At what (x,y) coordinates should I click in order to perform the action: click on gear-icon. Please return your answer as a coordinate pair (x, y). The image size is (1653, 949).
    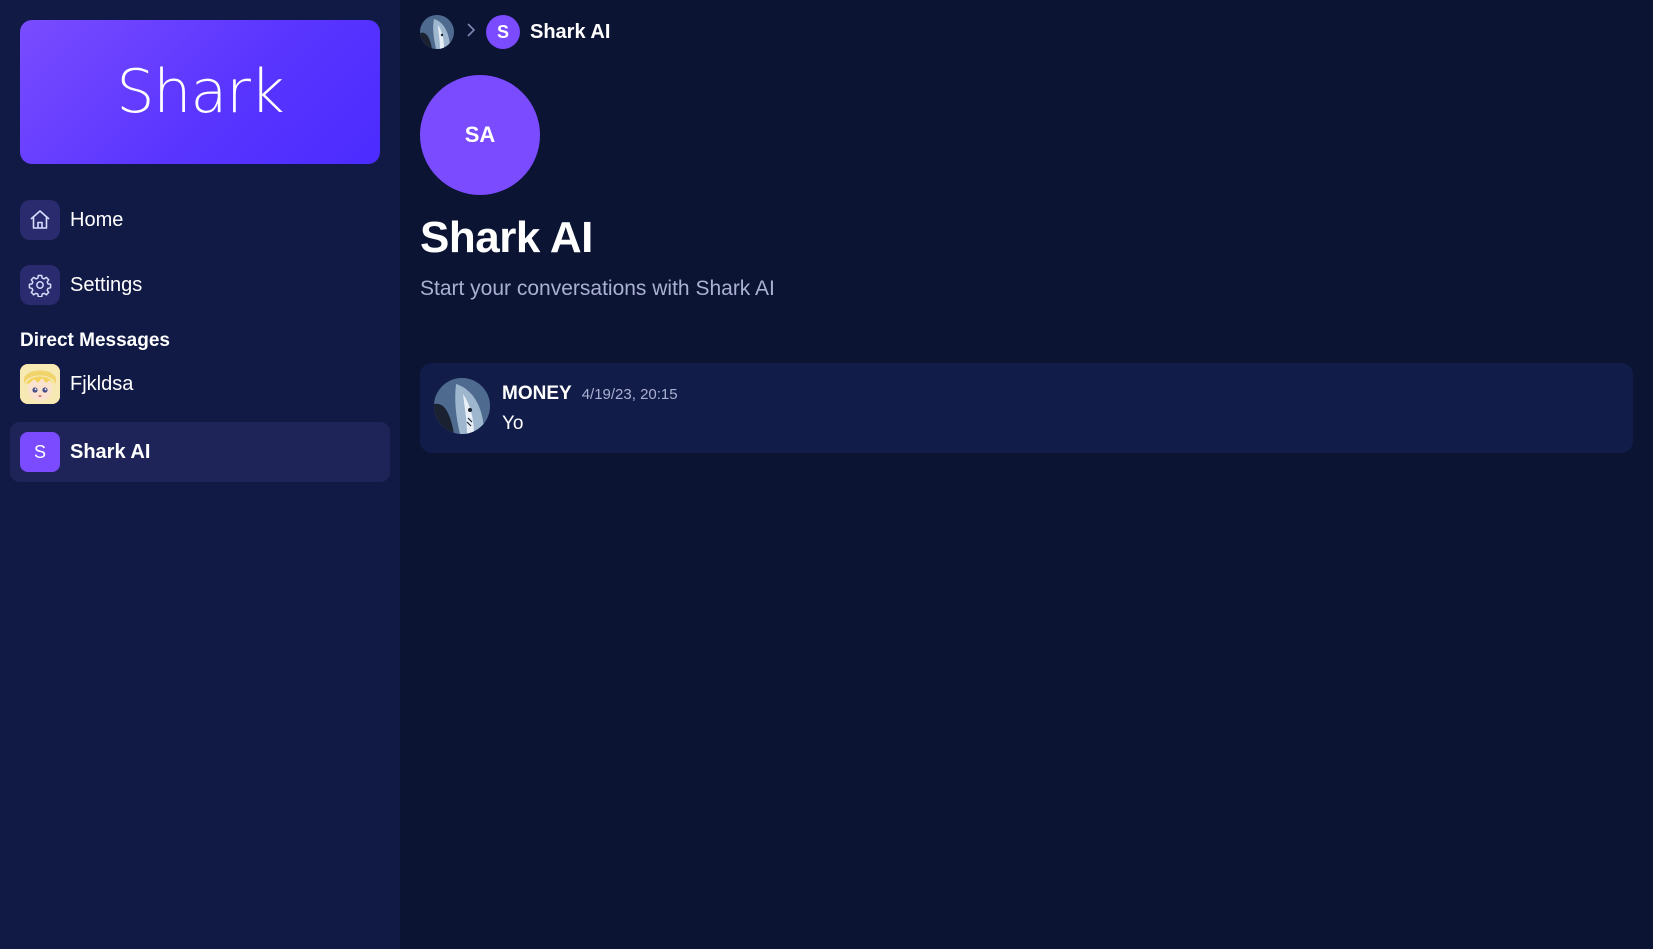
    Looking at the image, I should click on (40, 285).